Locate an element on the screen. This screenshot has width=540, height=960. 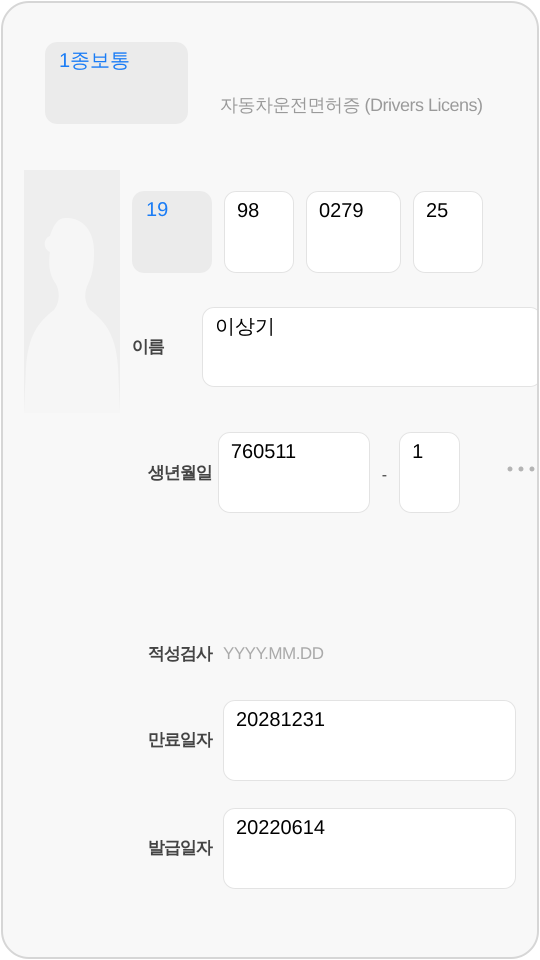
birth-date-field: 760511 is located at coordinates (294, 472).